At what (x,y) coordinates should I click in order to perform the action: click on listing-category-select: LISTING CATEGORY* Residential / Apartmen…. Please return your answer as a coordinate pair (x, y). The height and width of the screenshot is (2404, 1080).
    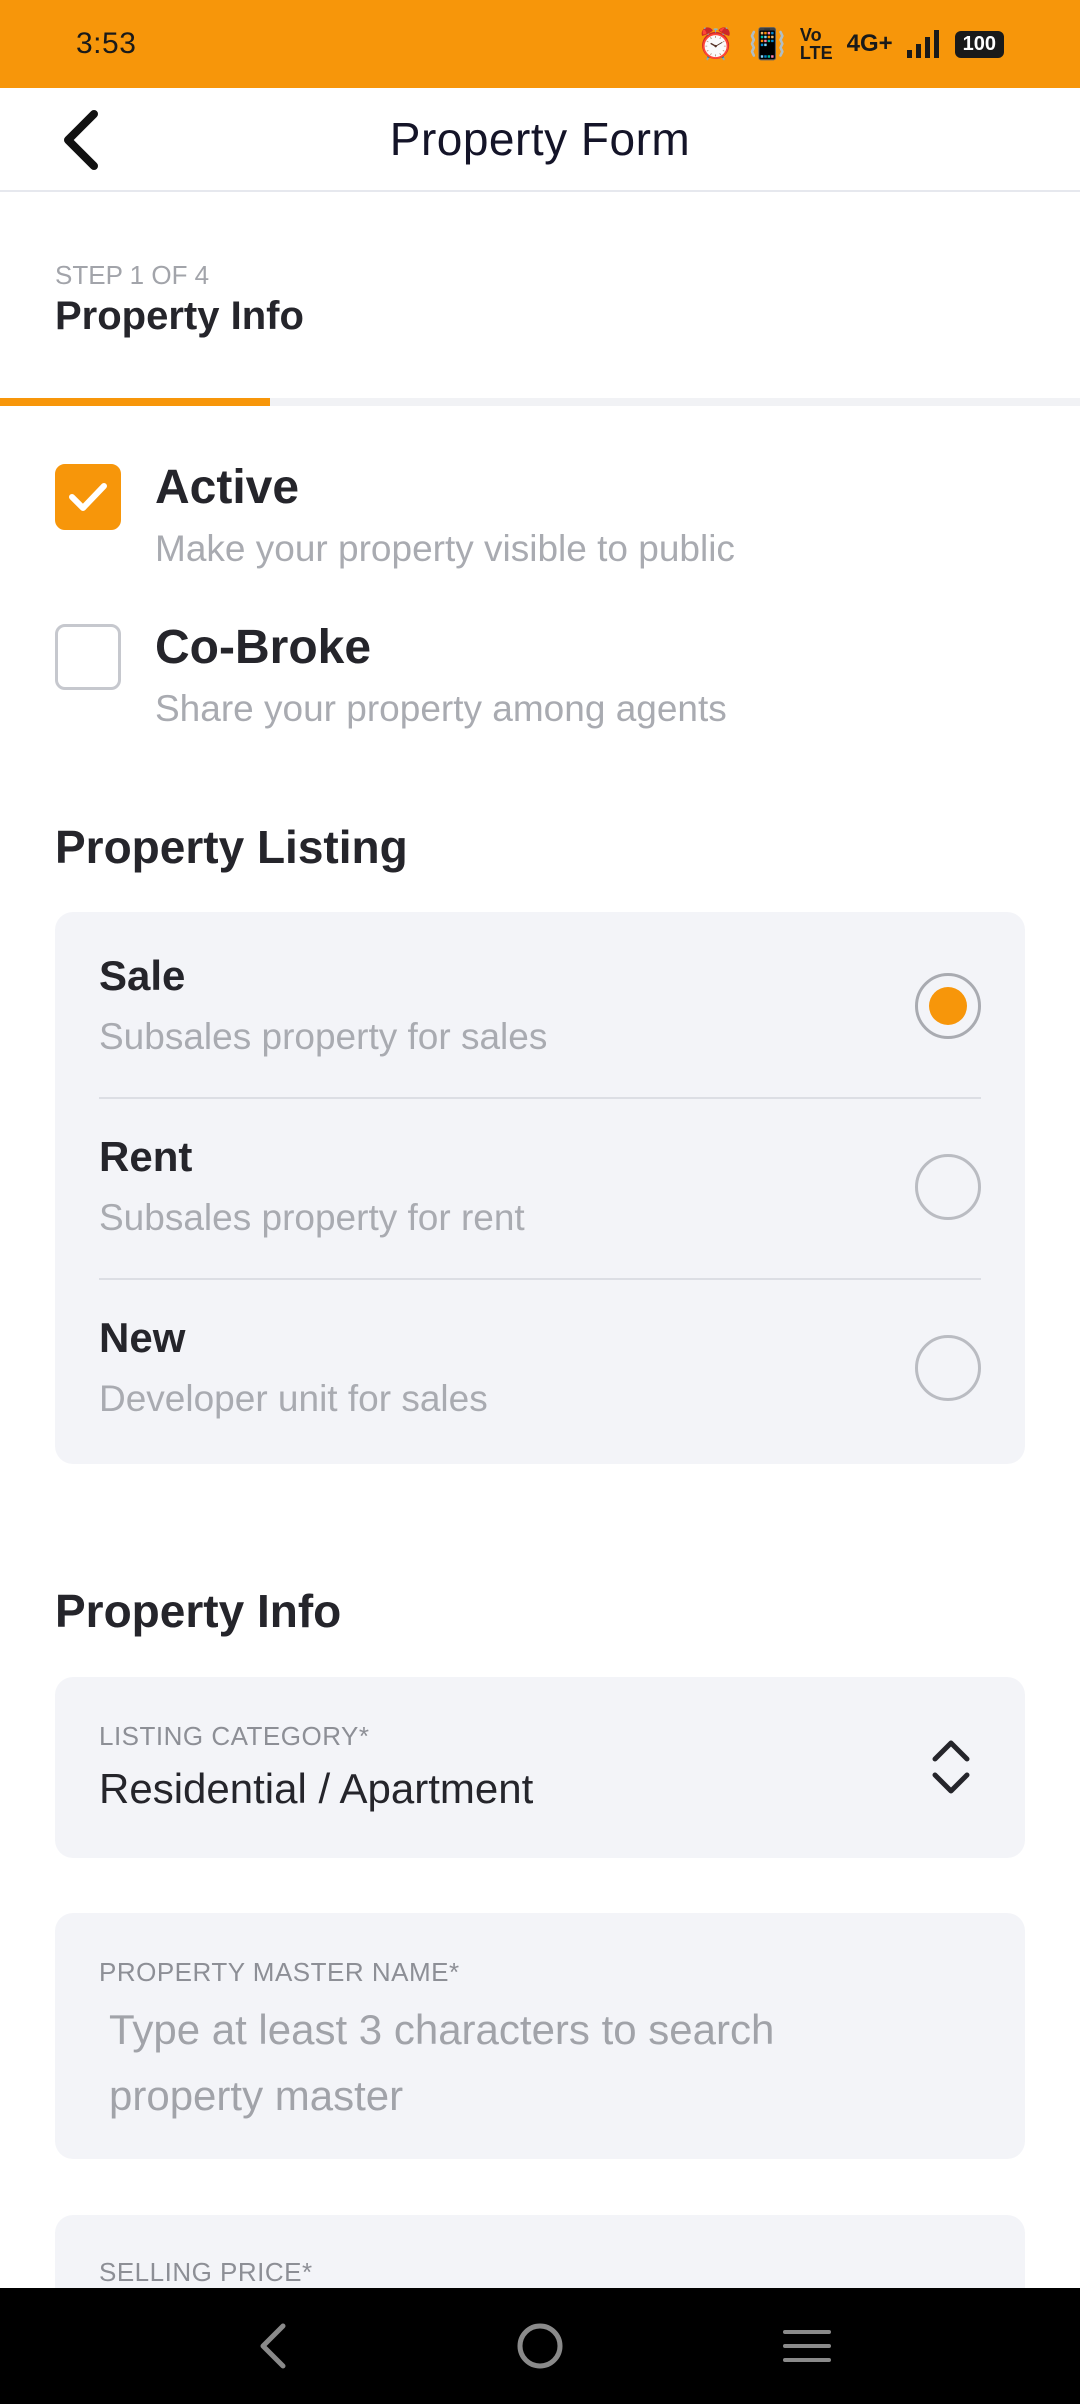
    Looking at the image, I should click on (540, 1767).